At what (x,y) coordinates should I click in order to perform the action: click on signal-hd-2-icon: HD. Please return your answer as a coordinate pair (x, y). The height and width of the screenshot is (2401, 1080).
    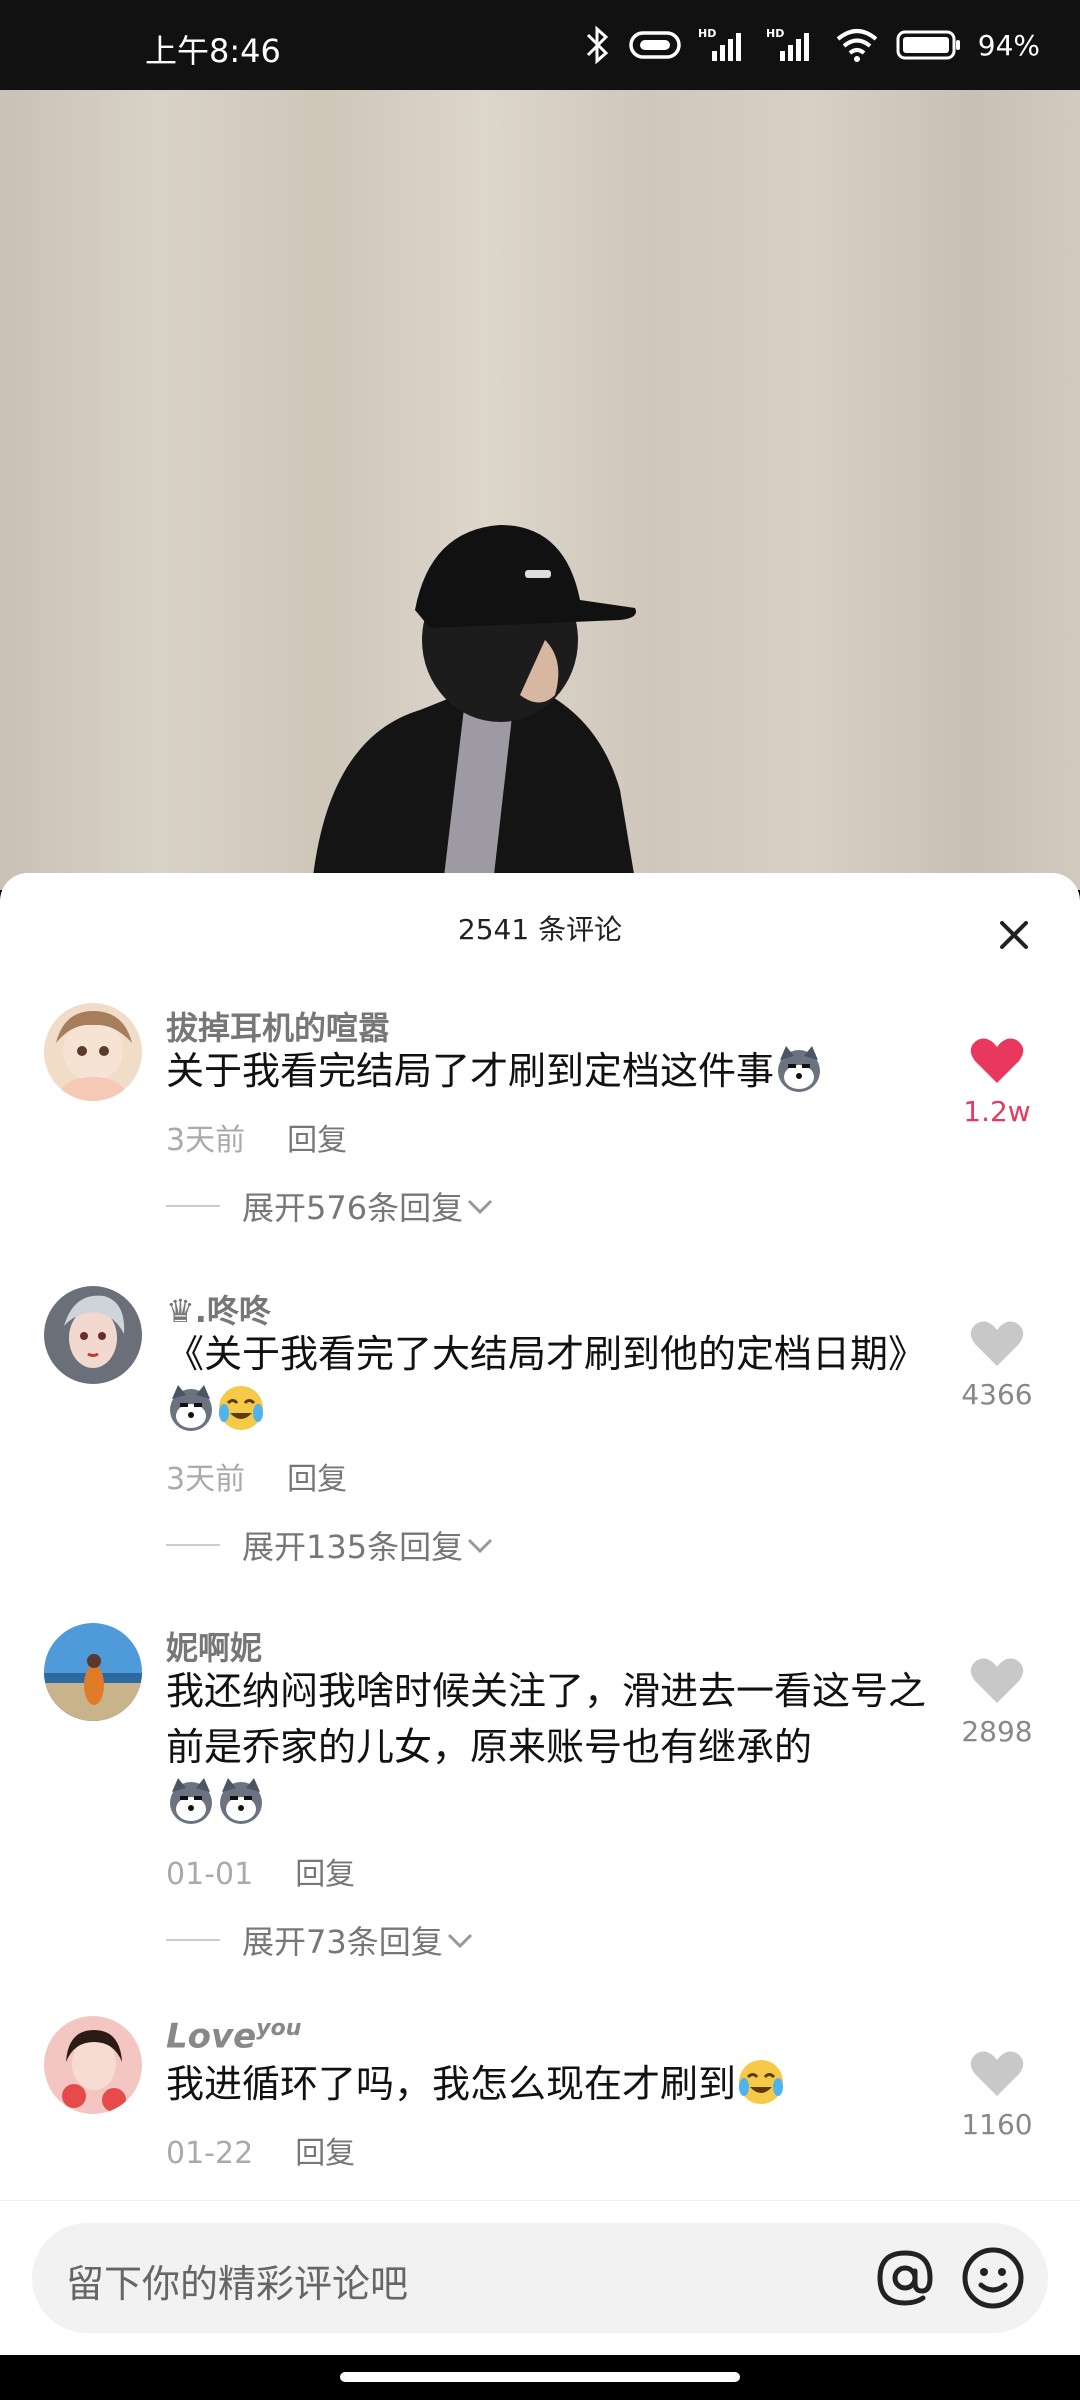
    Looking at the image, I should click on (787, 44).